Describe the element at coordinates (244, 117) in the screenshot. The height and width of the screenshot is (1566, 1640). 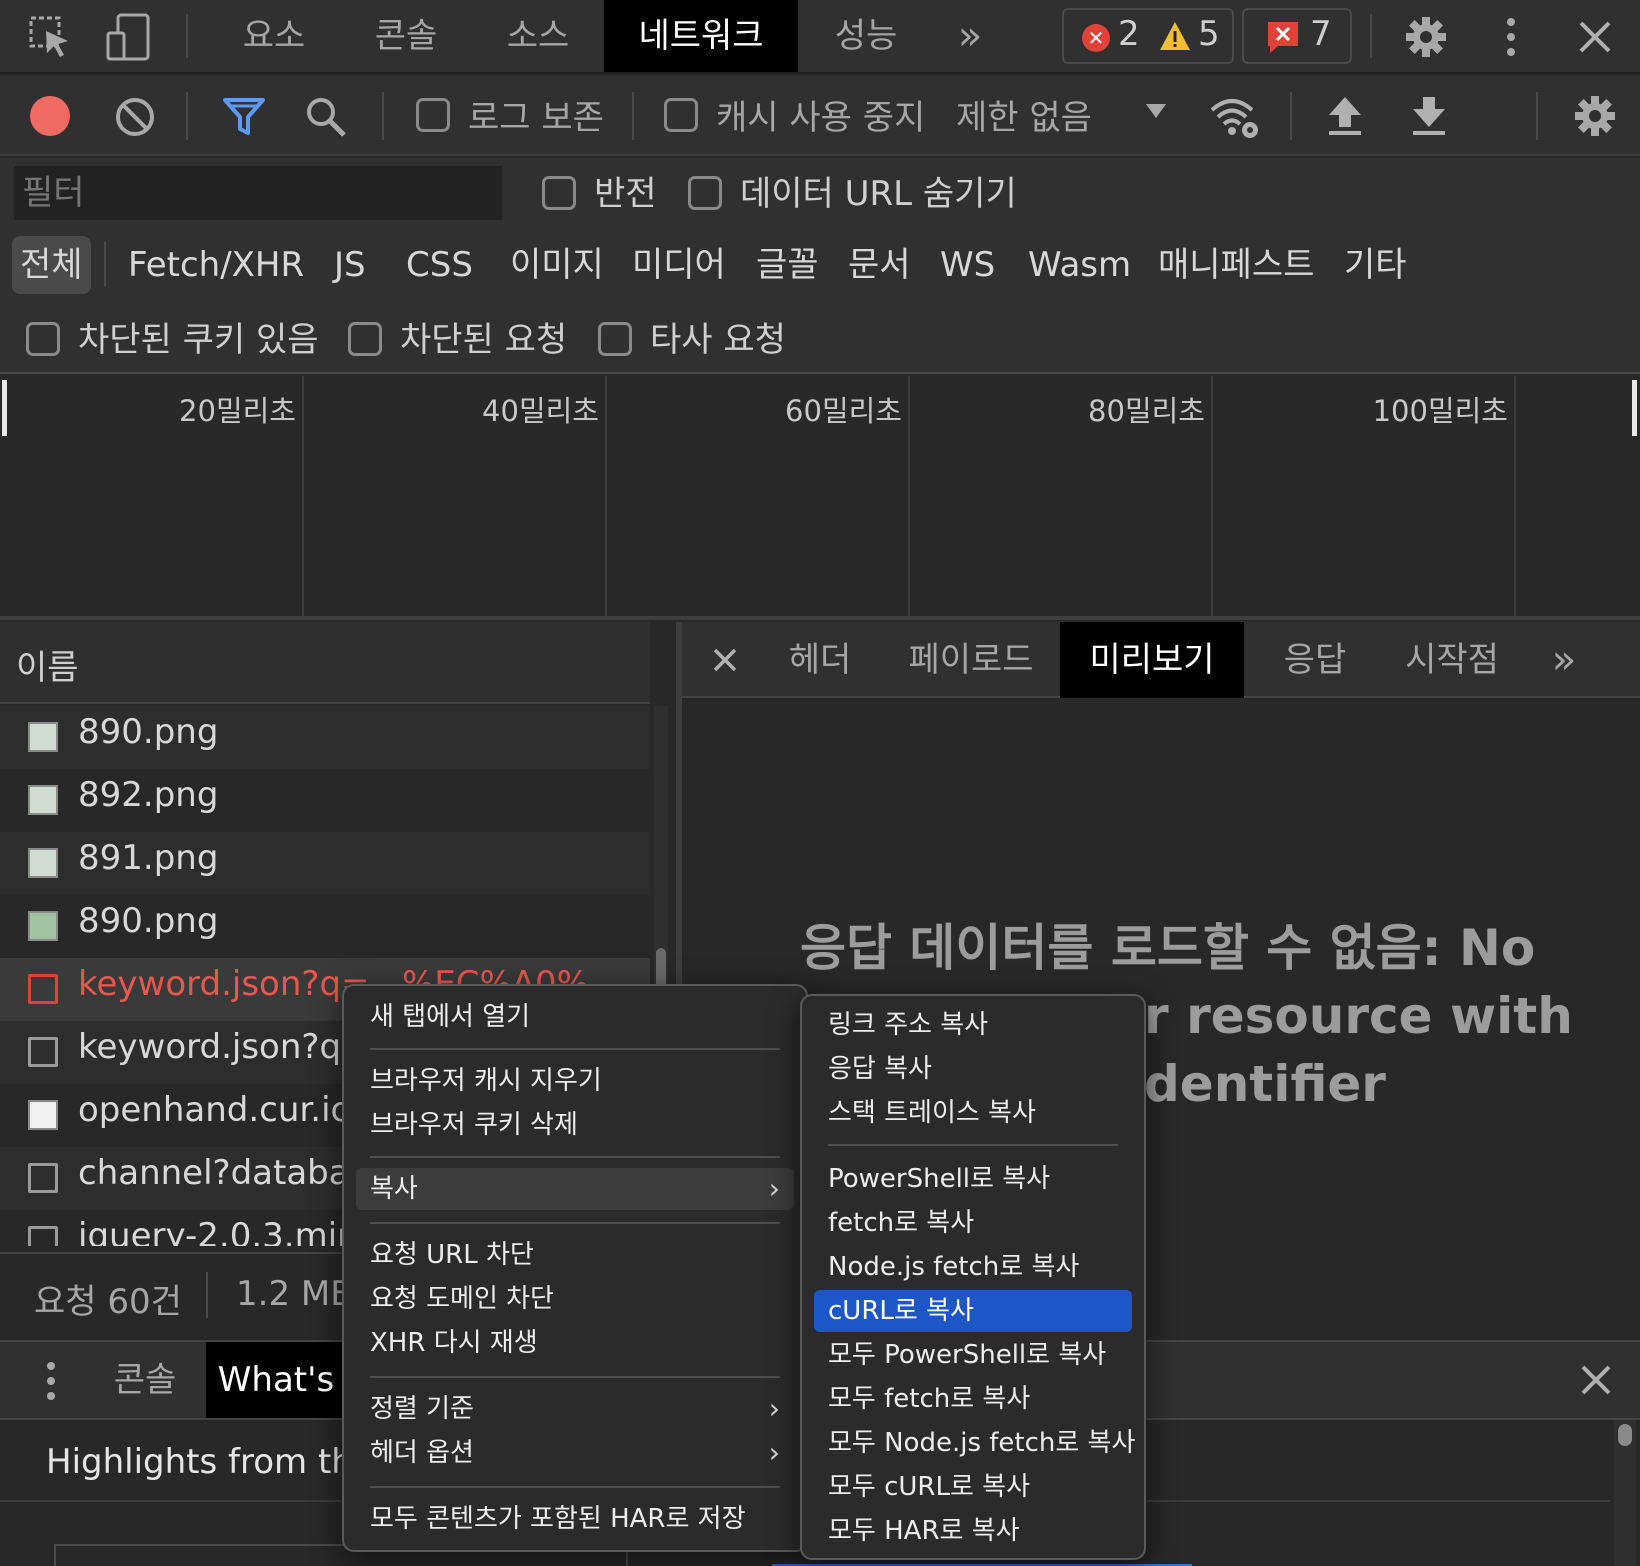
I see `filter-icon` at that location.